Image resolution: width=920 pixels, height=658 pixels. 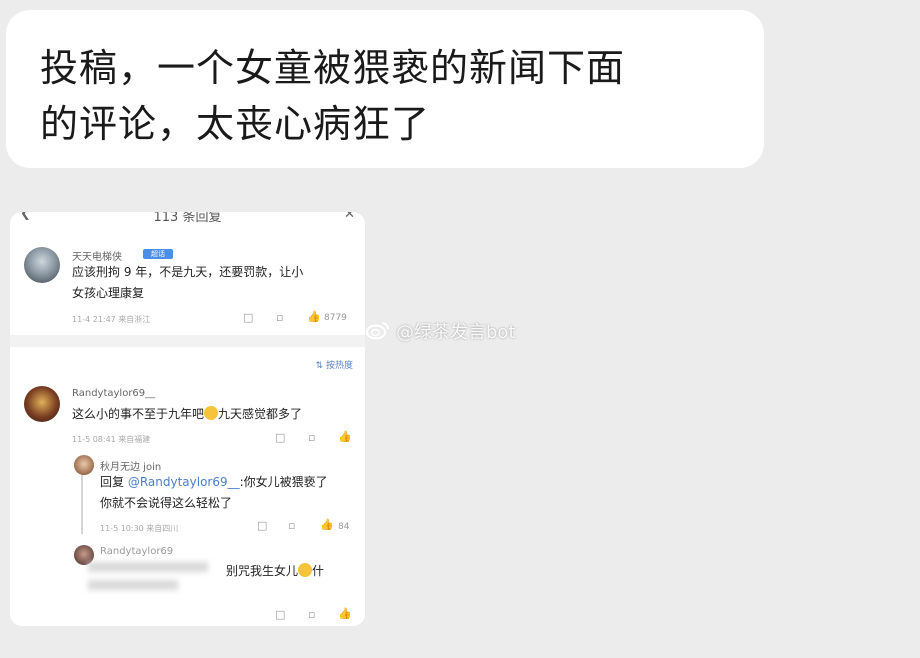 I want to click on reply-text-part: :你女儿被猥亵了, so click(x=283, y=482).